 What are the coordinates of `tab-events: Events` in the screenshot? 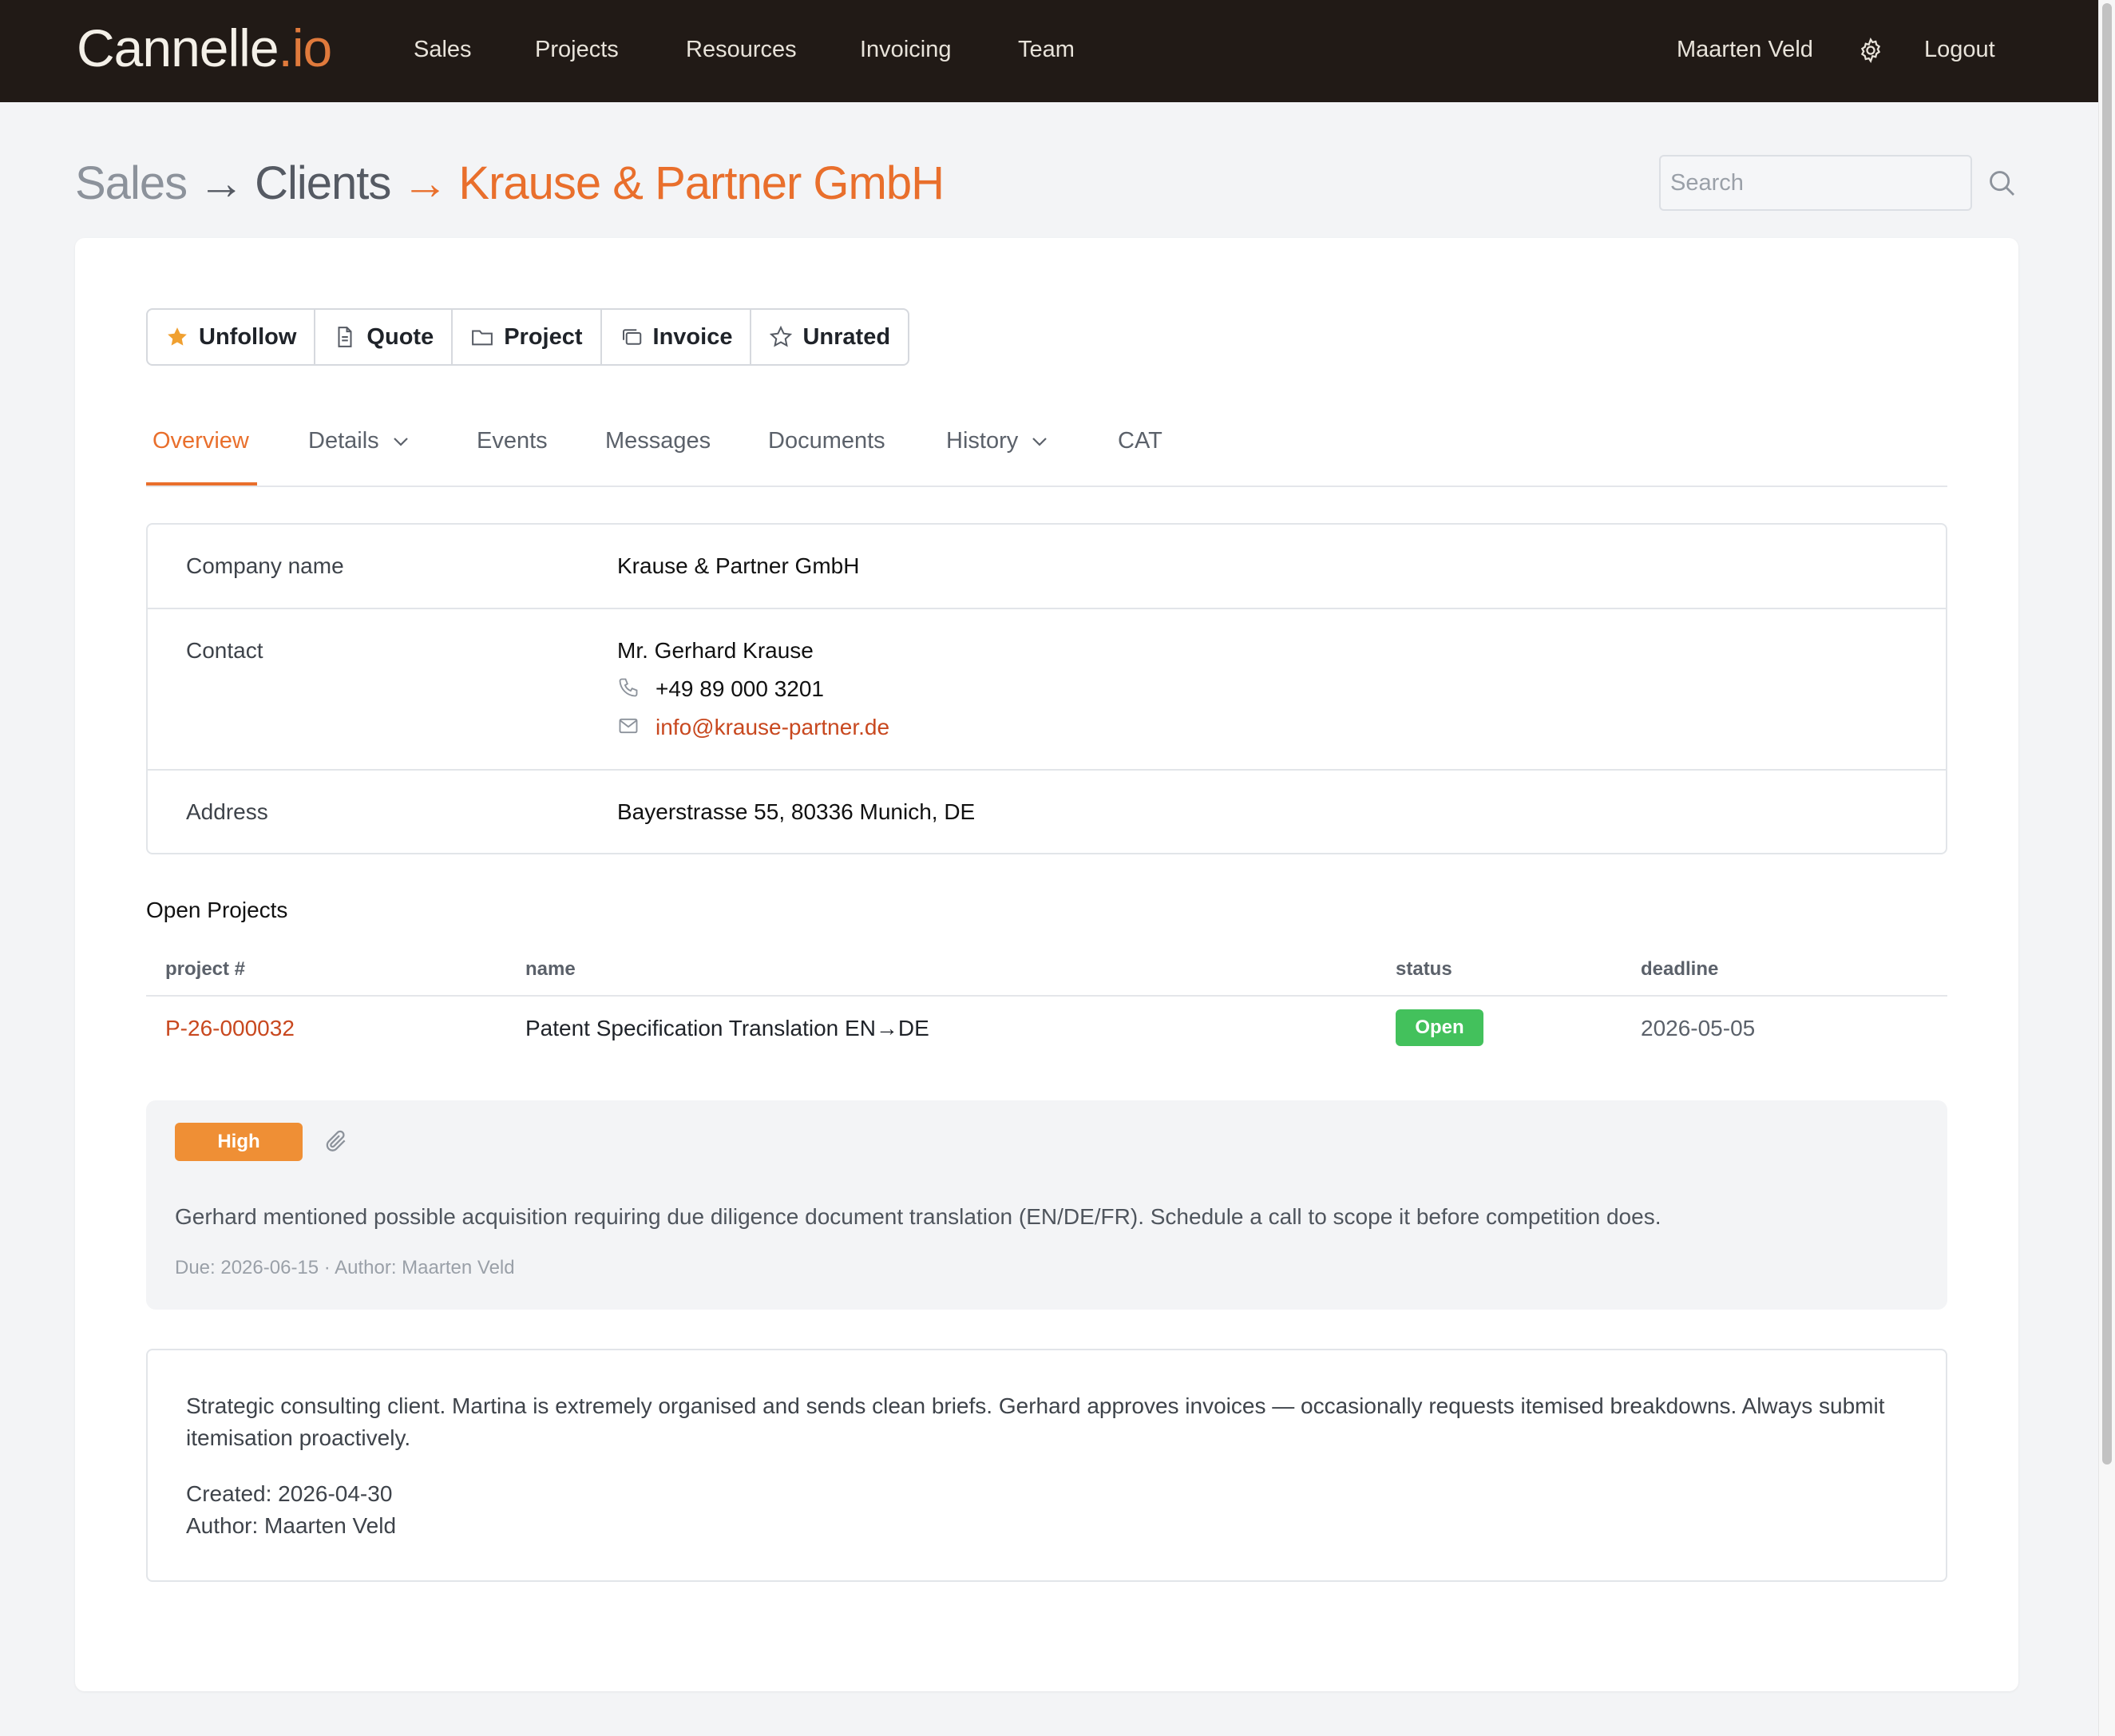 It's located at (512, 441).